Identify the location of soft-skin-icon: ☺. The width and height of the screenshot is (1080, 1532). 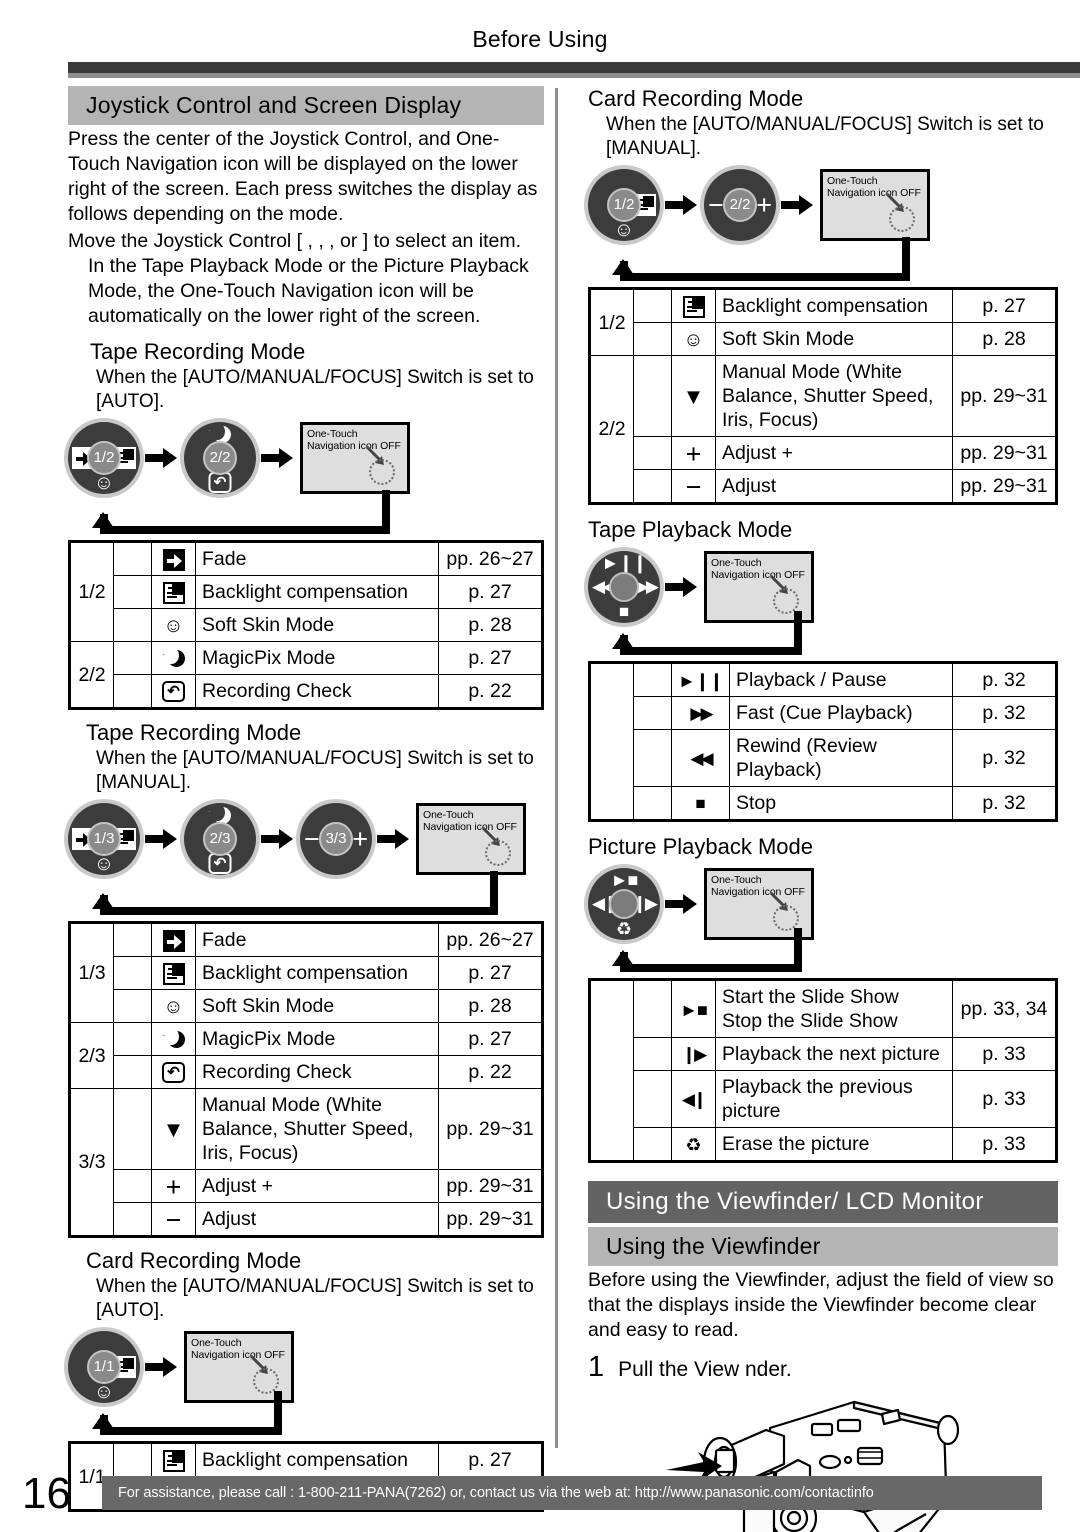
(173, 1006).